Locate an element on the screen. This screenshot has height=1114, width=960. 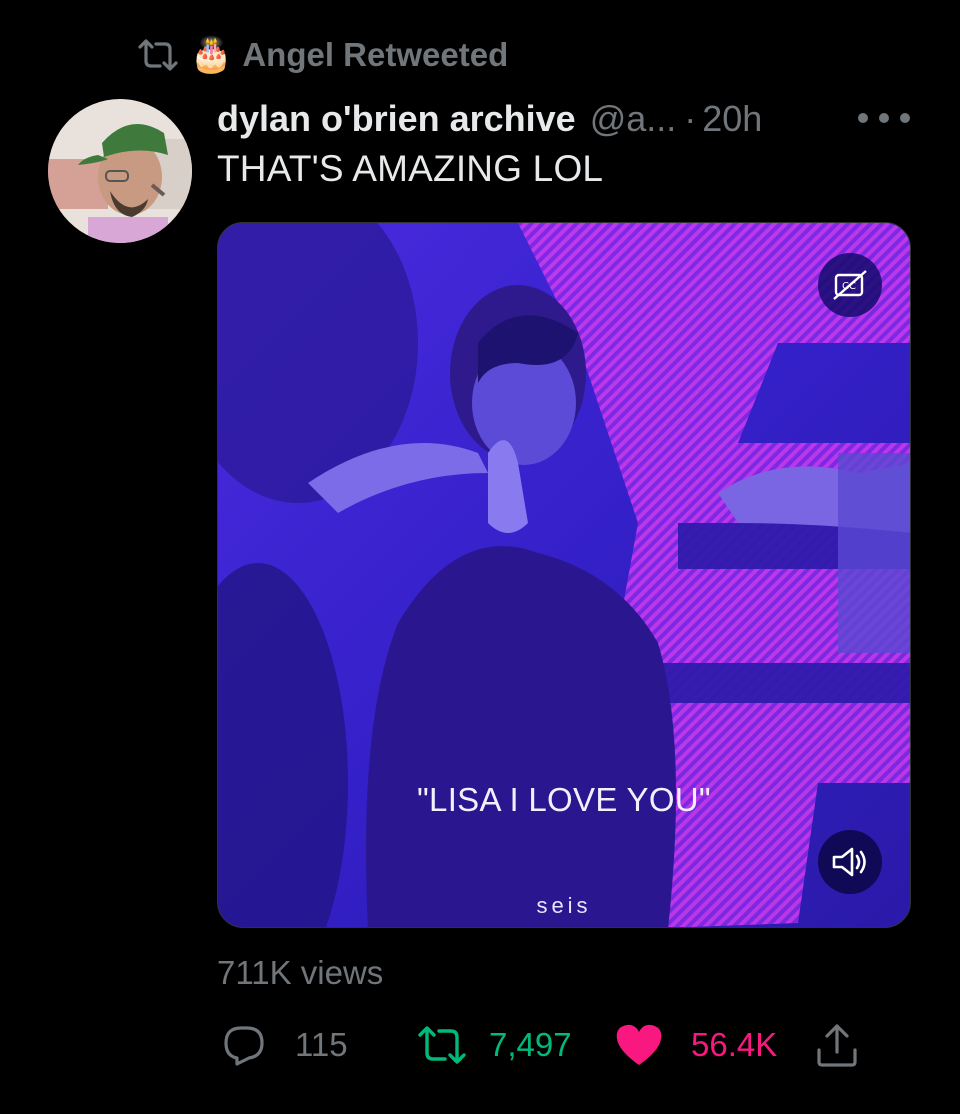
video-watermark: seis is located at coordinates (564, 905).